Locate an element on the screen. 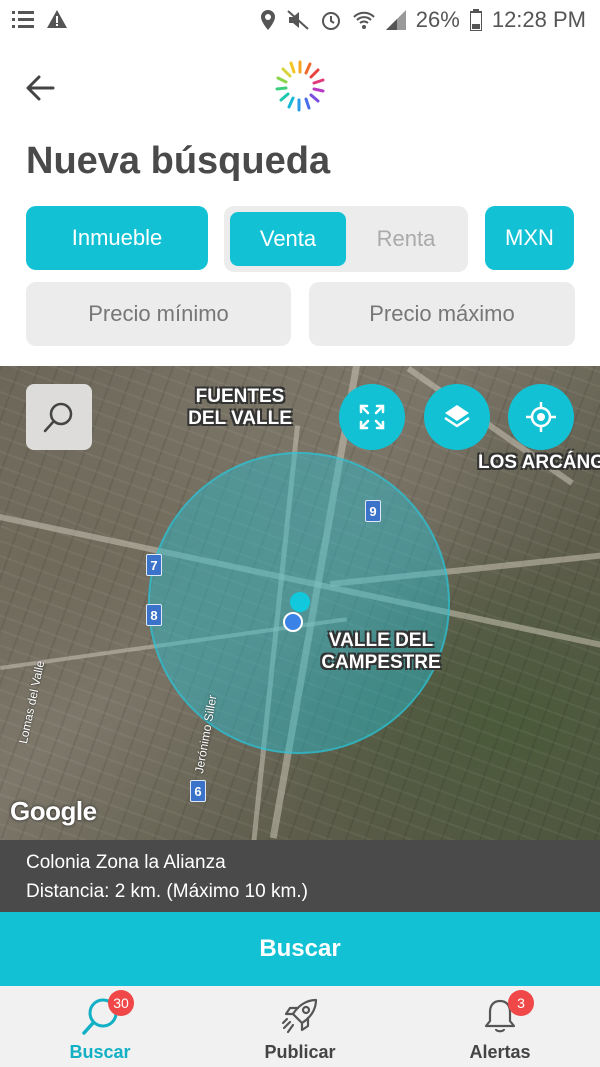 The width and height of the screenshot is (600, 1067). map-marker: 7 is located at coordinates (154, 565).